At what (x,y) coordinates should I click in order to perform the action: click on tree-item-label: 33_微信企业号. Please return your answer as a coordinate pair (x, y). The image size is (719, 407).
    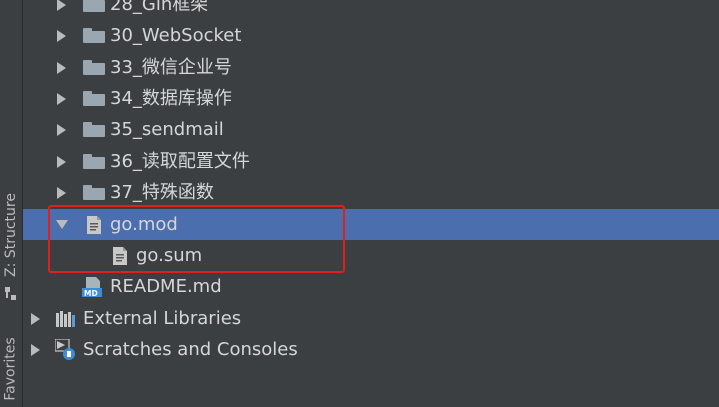
    Looking at the image, I should click on (171, 67).